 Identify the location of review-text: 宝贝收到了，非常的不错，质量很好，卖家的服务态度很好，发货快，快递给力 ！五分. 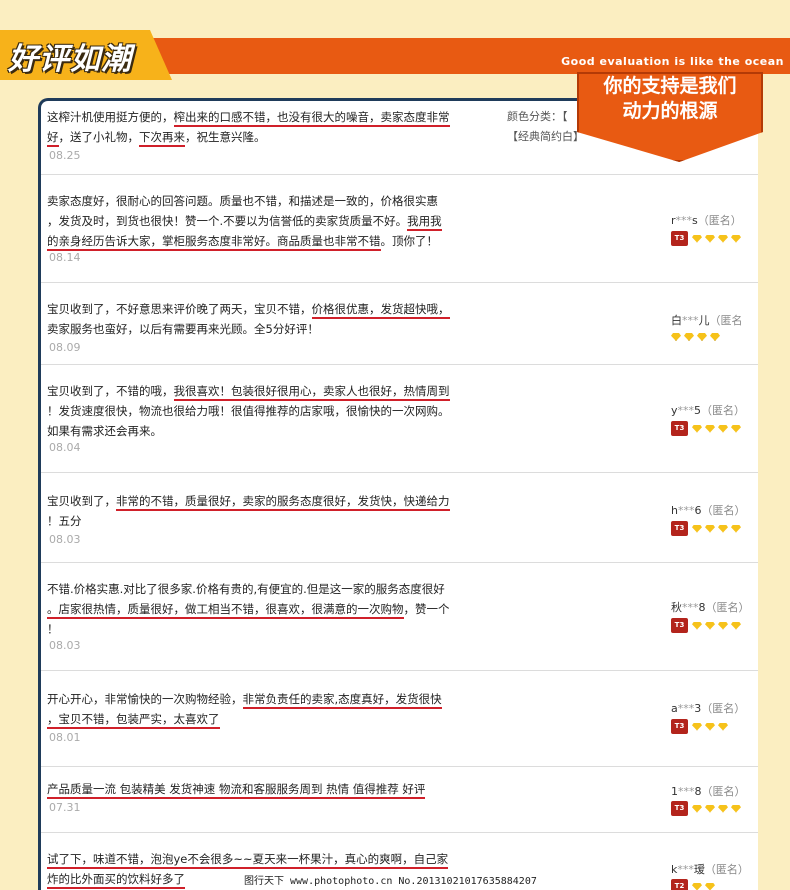
(248, 511).